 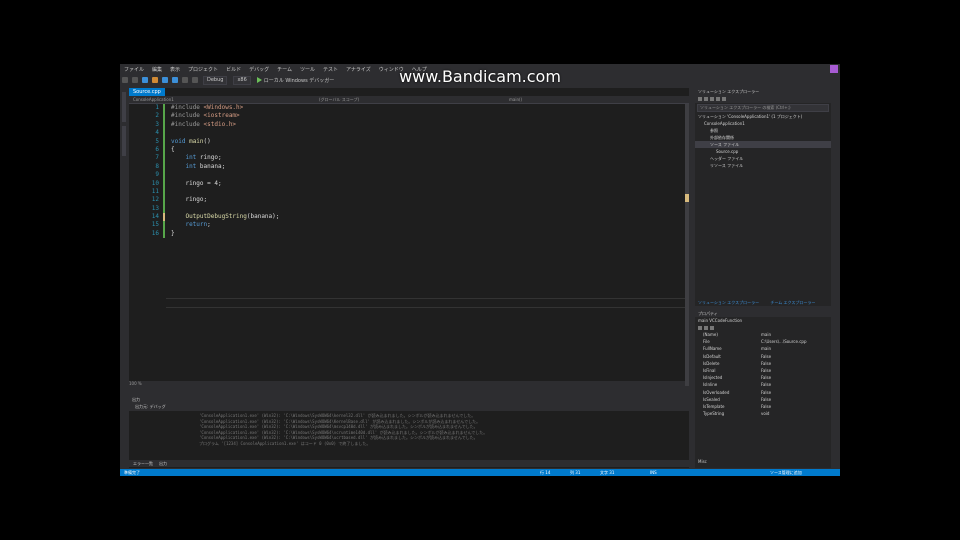 I want to click on code-text: int banana;, so click(x=198, y=167).